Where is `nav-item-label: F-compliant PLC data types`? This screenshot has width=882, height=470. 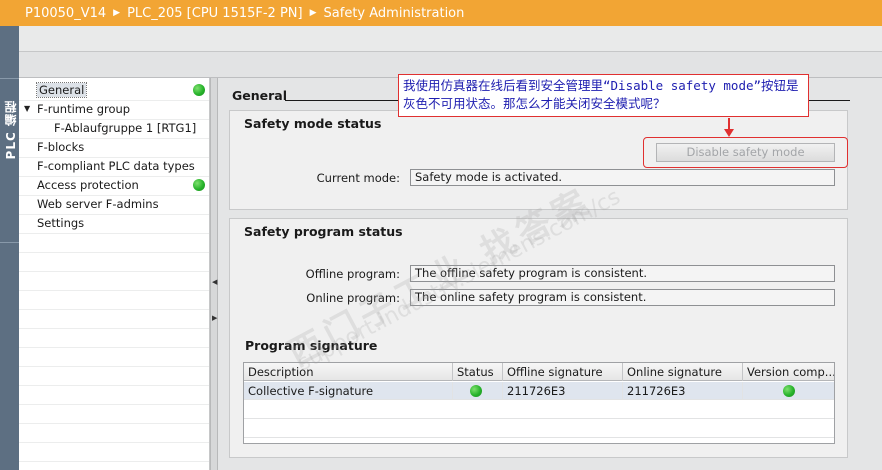
nav-item-label: F-compliant PLC data types is located at coordinates (116, 166).